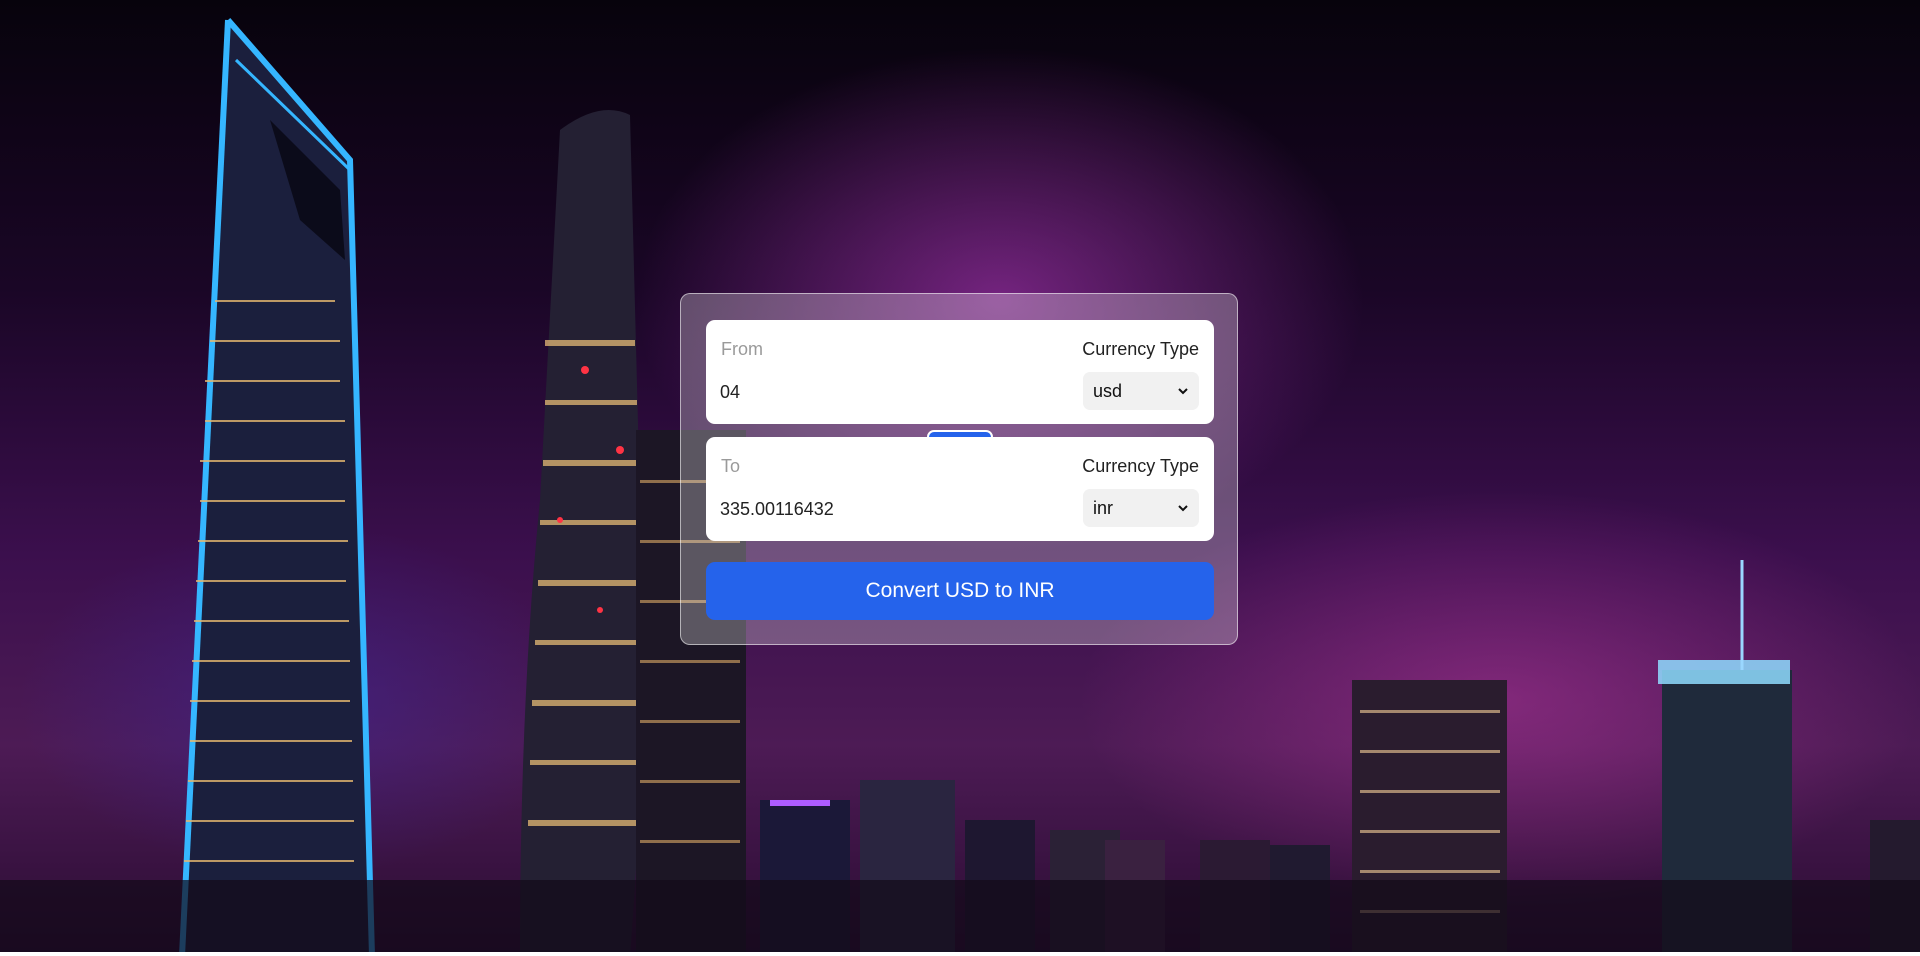 The height and width of the screenshot is (956, 1920). Describe the element at coordinates (1140, 349) in the screenshot. I see `from-currency-type-label: Currency Type` at that location.